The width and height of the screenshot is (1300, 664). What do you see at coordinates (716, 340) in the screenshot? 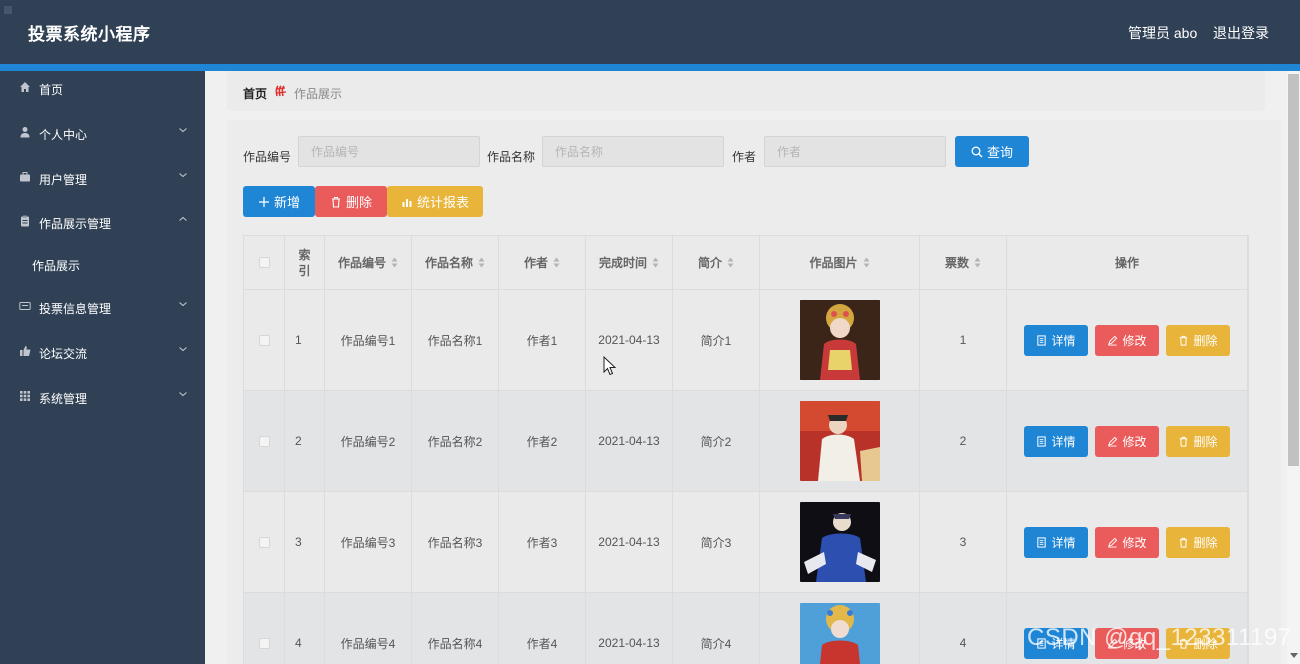
I see `cell-intro: 简介1` at bounding box center [716, 340].